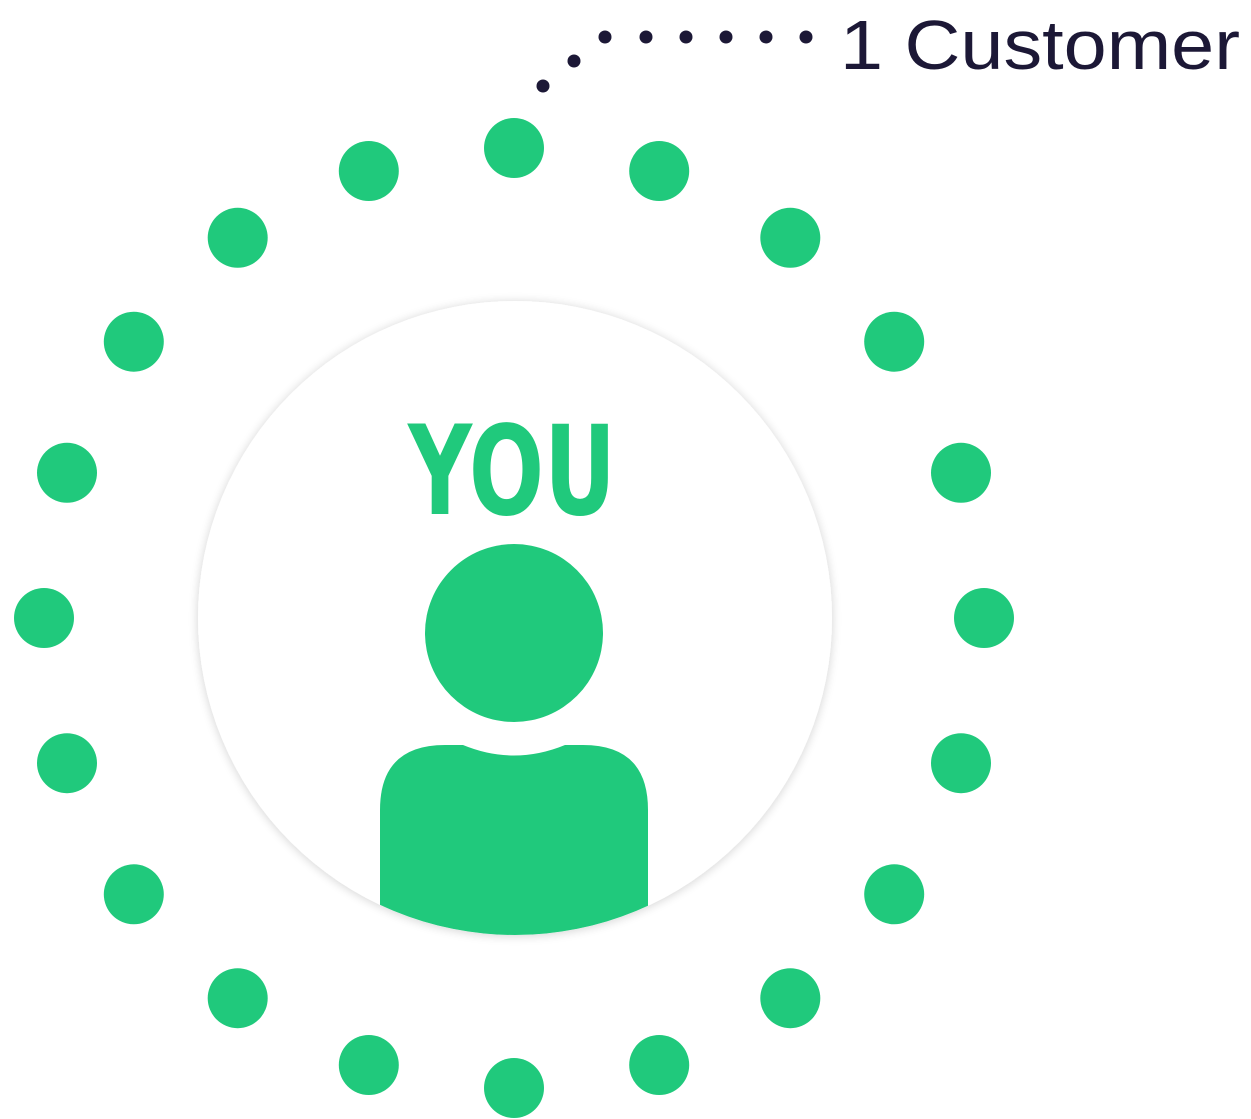  What do you see at coordinates (514, 148) in the screenshot?
I see `customer-dot-highlighted` at bounding box center [514, 148].